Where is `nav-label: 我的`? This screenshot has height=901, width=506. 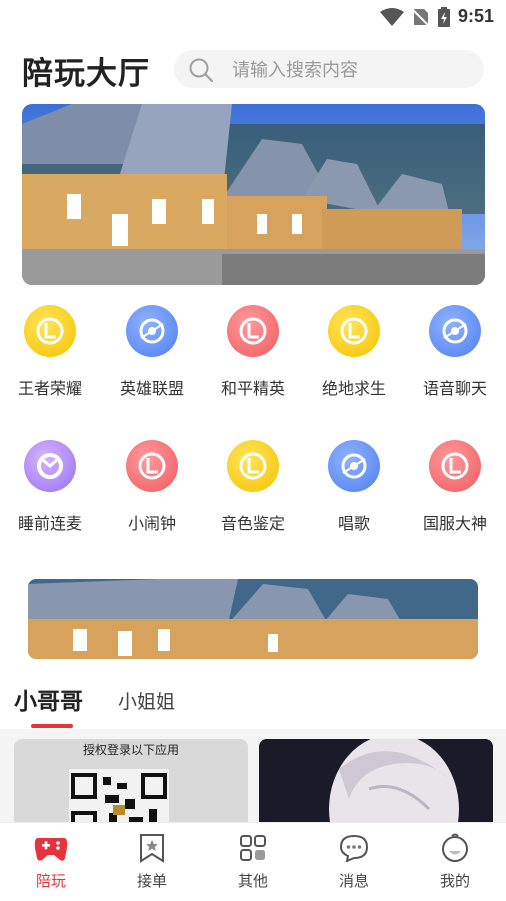 nav-label: 我的 is located at coordinates (454, 881).